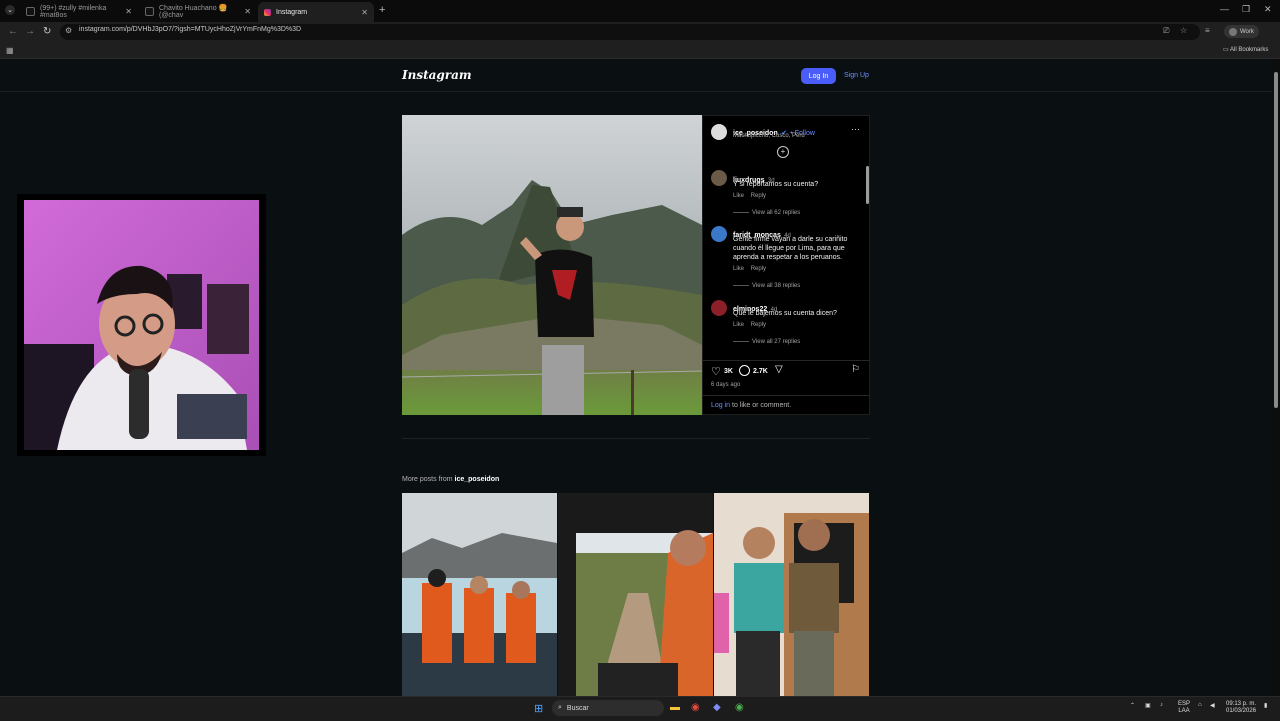 The image size is (1280, 721). Describe the element at coordinates (779, 369) in the screenshot. I see `share-icon: ▽` at that location.